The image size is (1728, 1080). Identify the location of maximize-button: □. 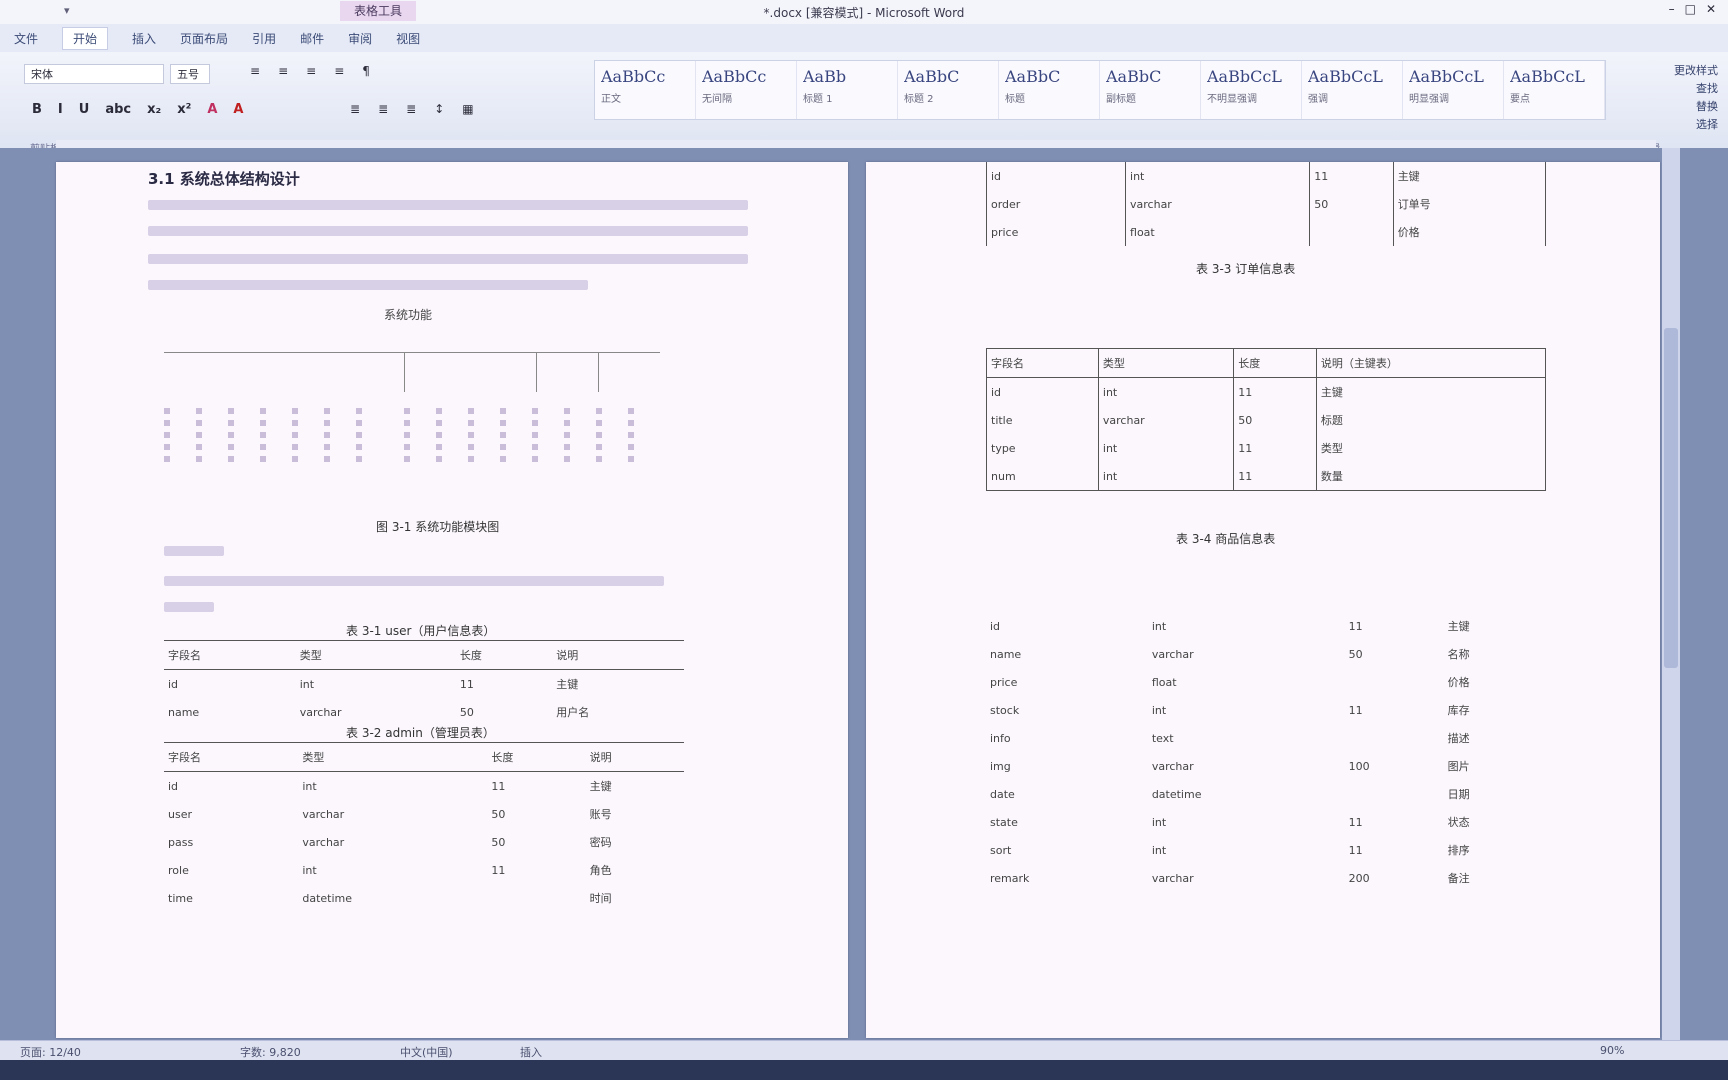
(1690, 9).